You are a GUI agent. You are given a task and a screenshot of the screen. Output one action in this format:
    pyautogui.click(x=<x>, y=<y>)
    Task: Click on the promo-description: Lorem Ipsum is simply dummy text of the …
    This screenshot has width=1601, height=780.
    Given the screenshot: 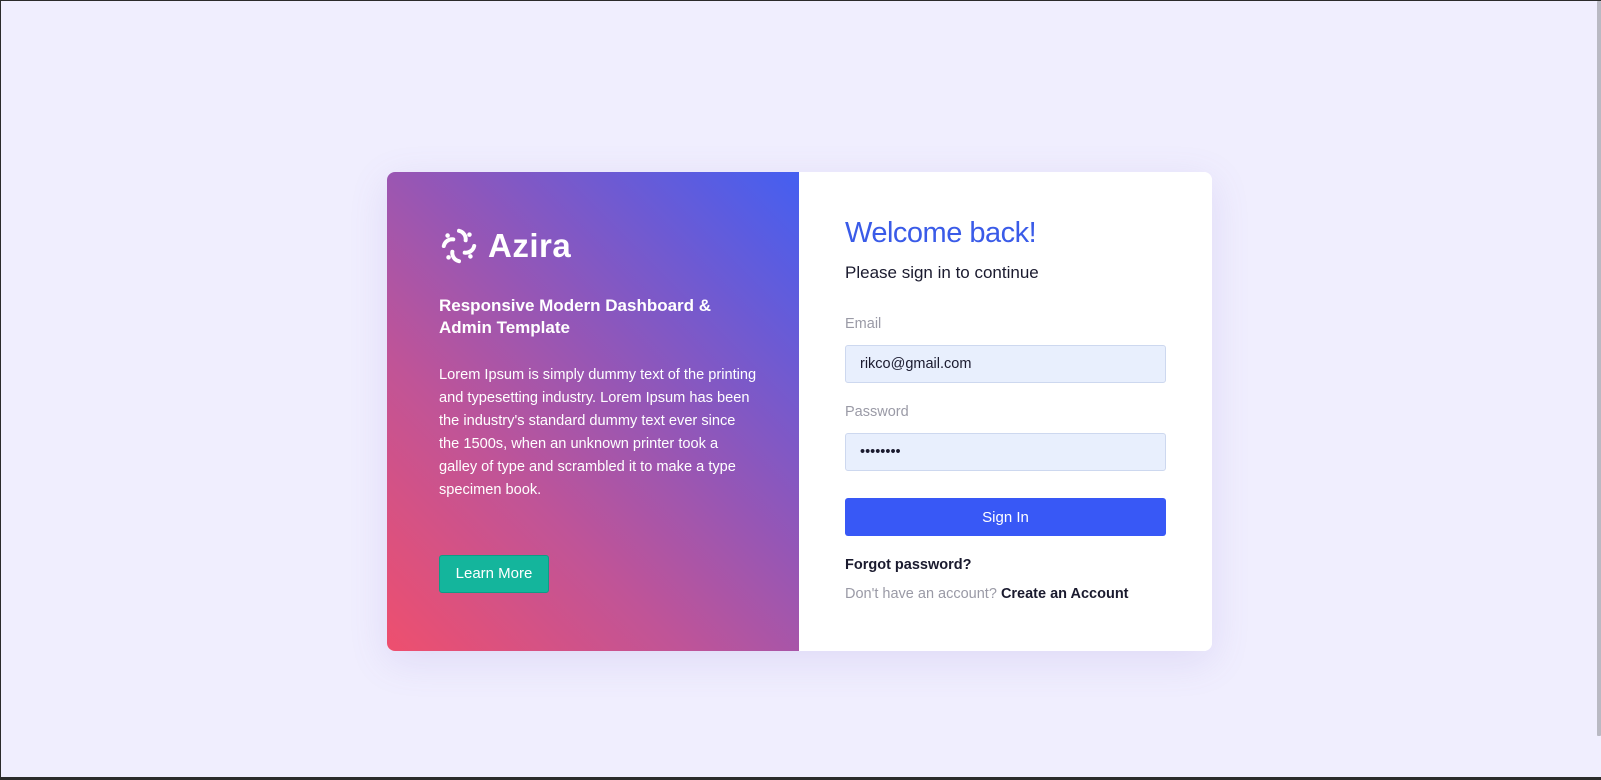 What is the action you would take?
    pyautogui.click(x=598, y=432)
    